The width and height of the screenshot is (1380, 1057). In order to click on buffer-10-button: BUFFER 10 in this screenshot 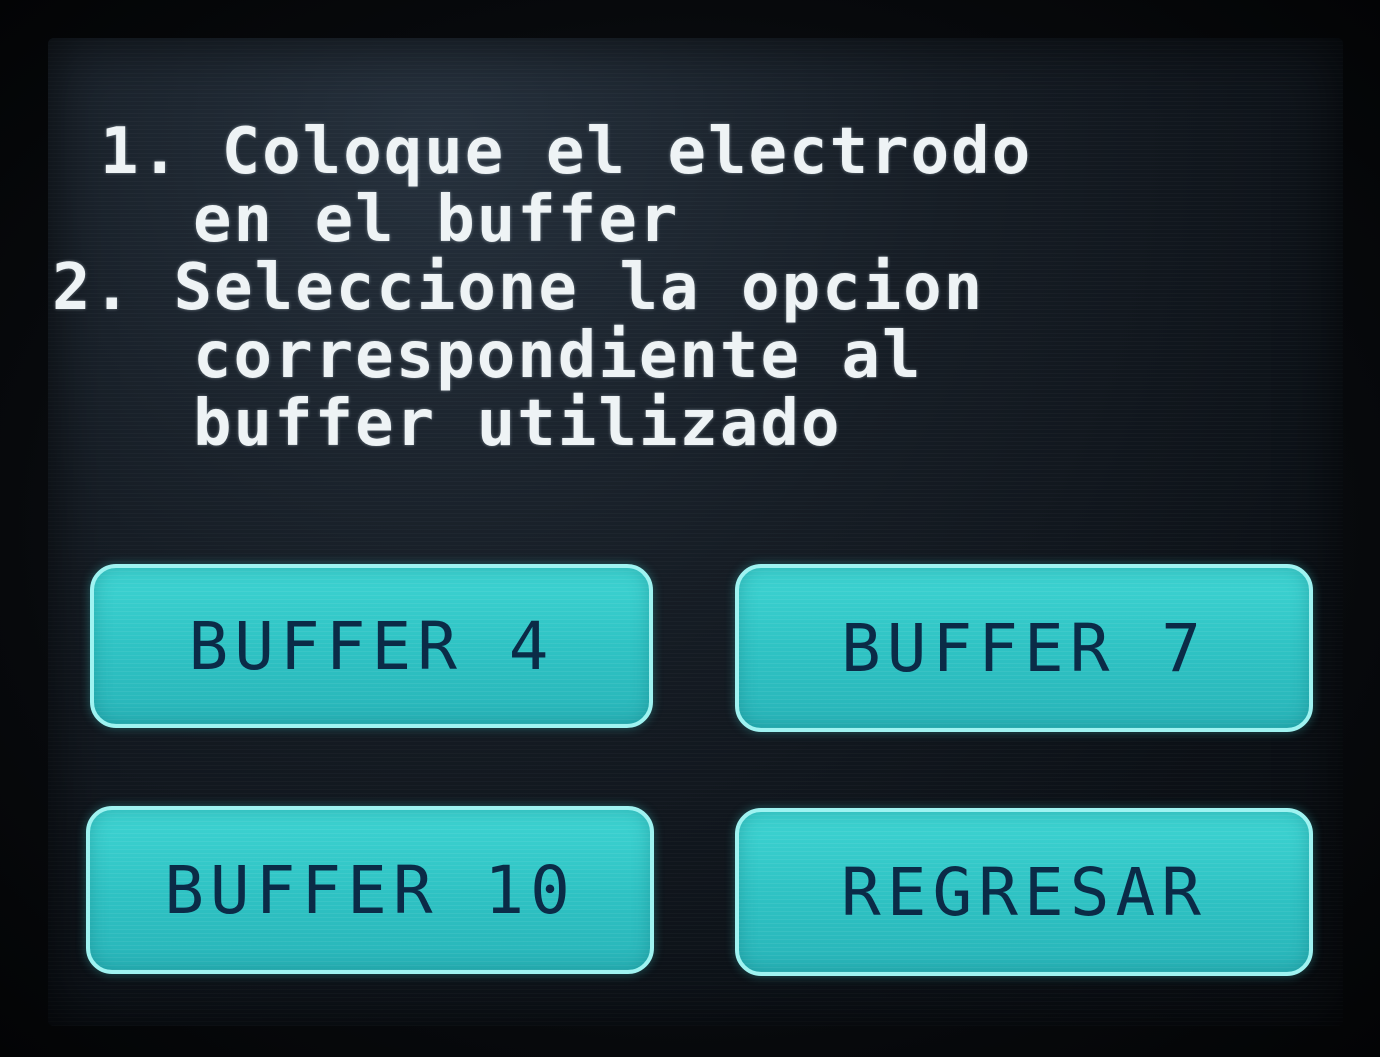, I will do `click(370, 890)`.